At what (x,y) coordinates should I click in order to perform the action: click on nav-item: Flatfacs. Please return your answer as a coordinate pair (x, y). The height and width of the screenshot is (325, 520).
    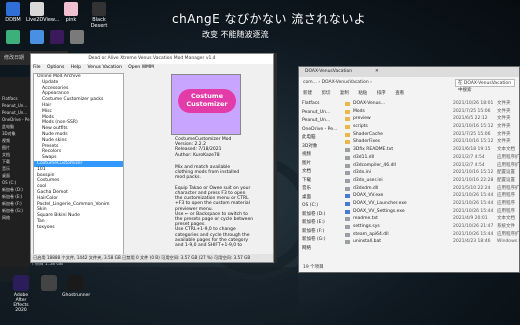
    Looking at the image, I should click on (15, 98).